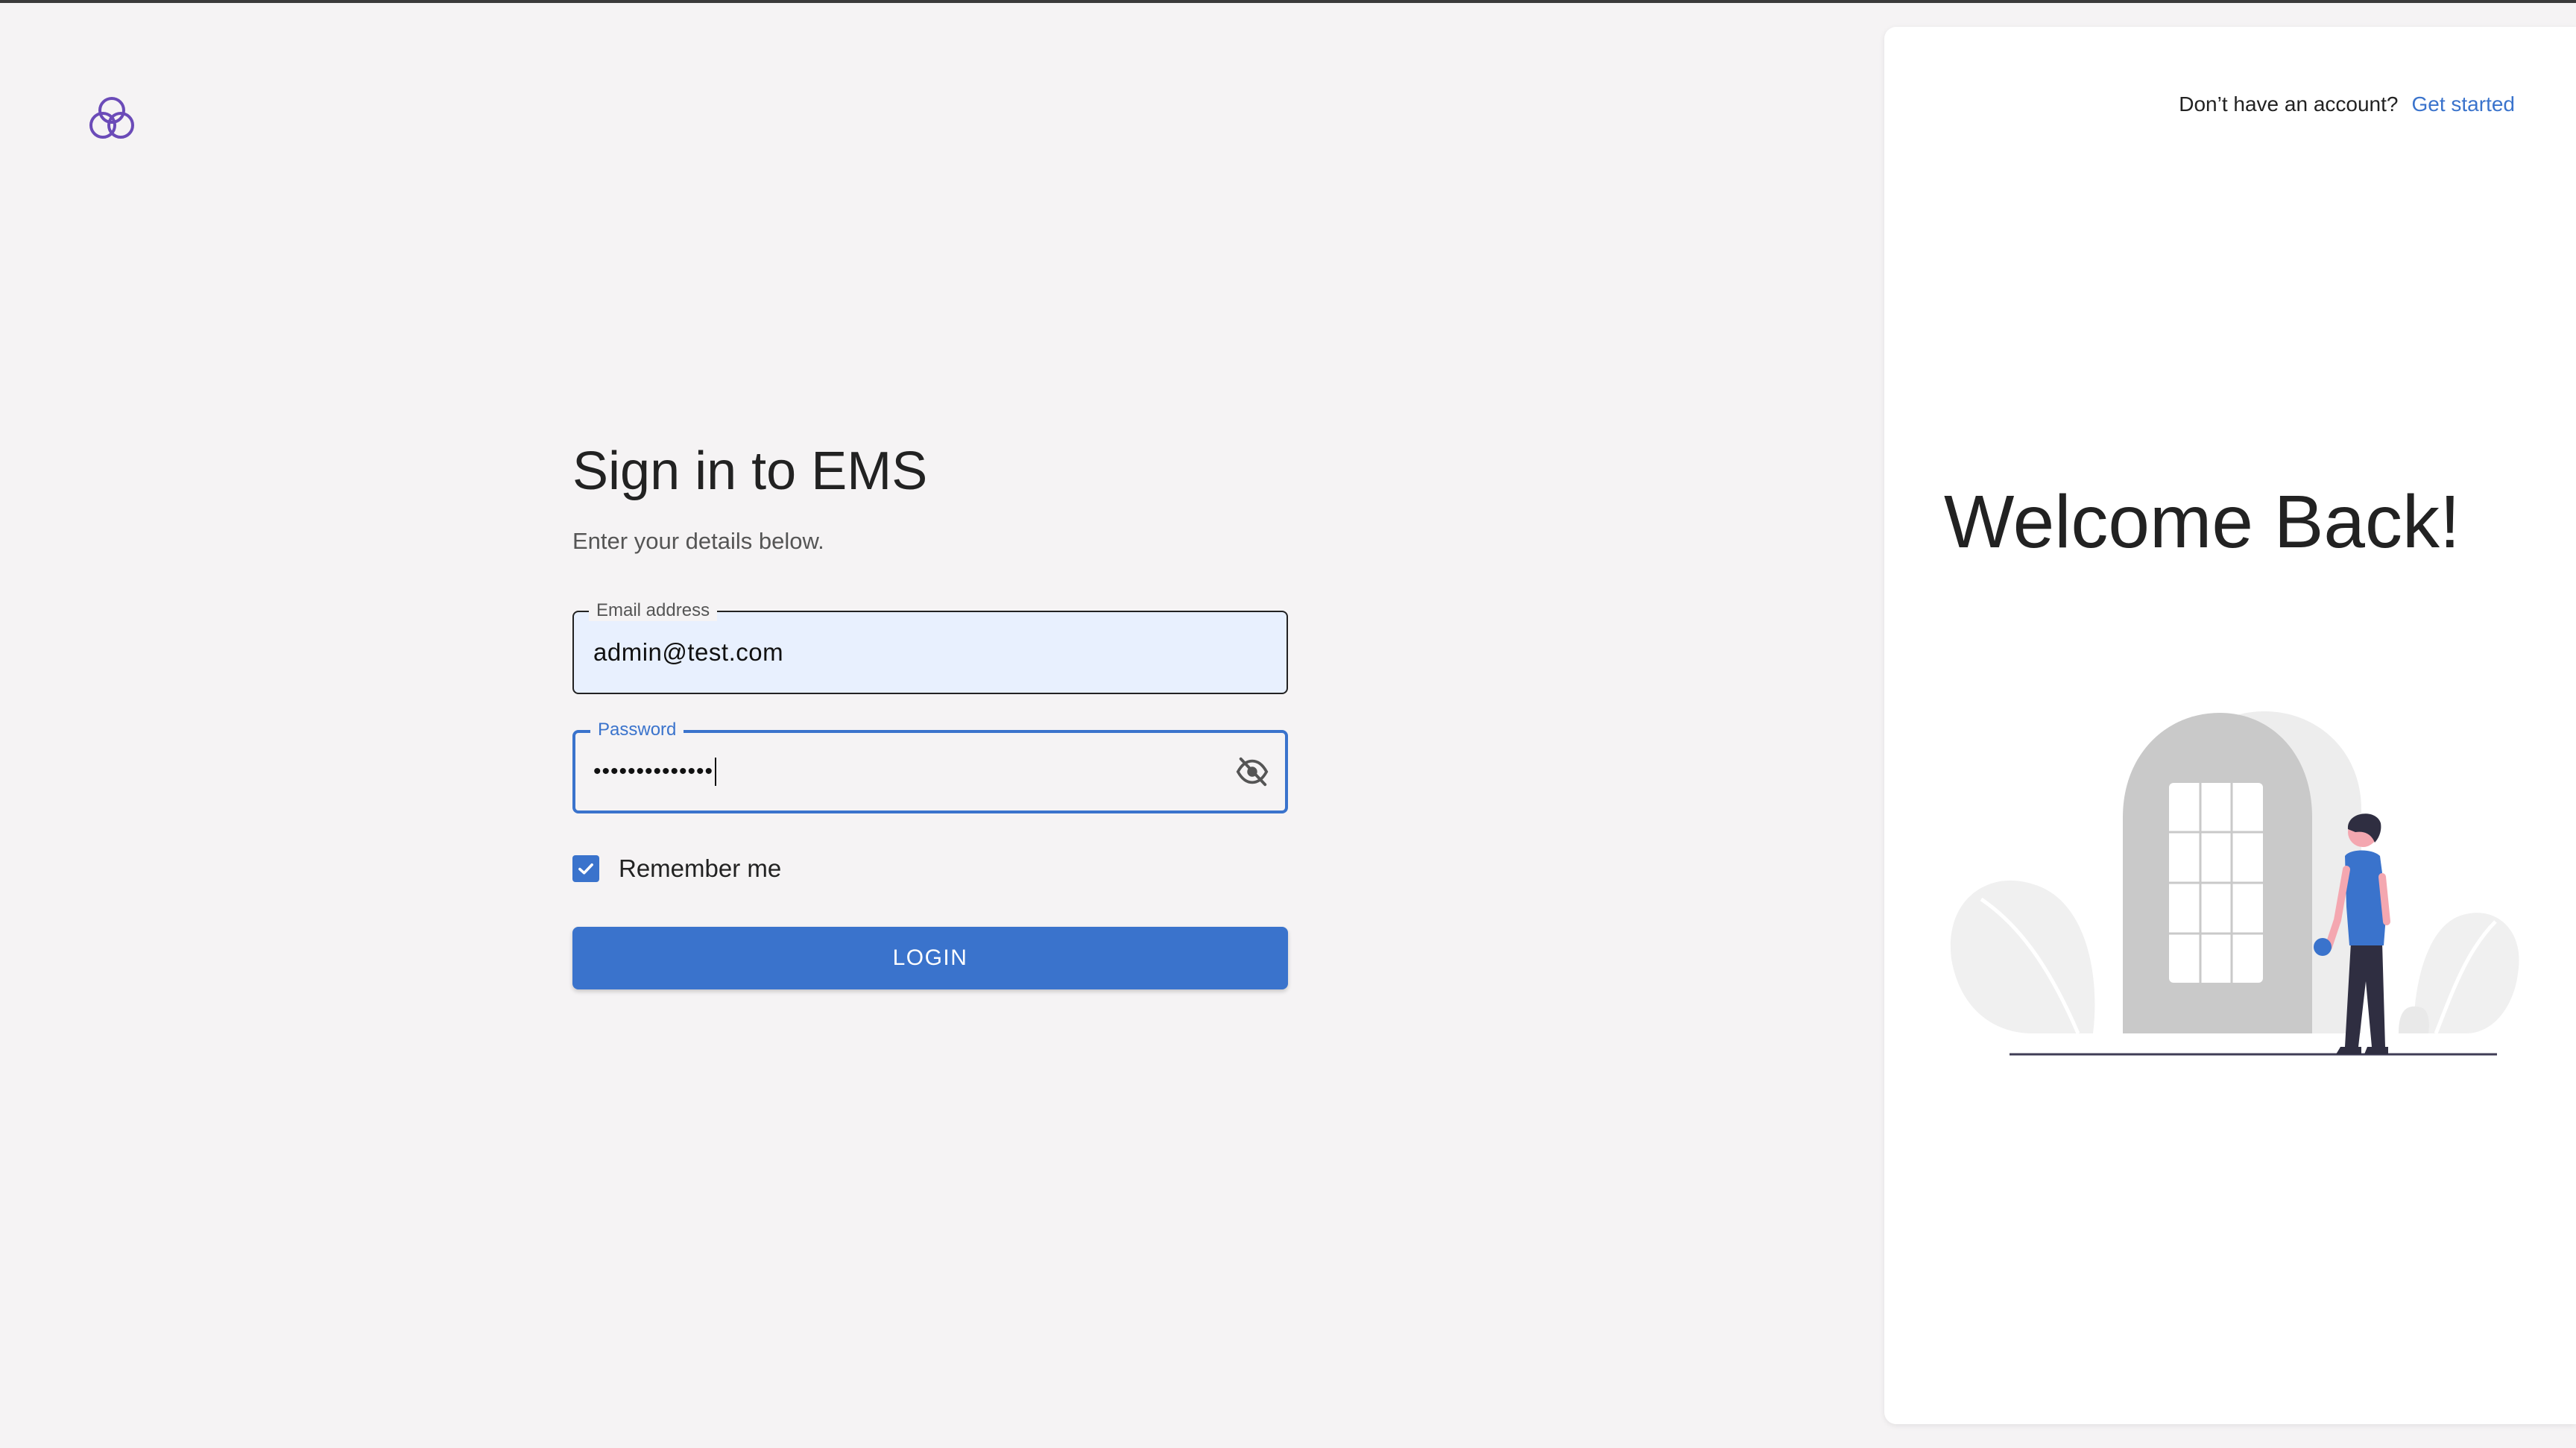 This screenshot has height=1448, width=2576. Describe the element at coordinates (716, 772) in the screenshot. I see `text-caret` at that location.